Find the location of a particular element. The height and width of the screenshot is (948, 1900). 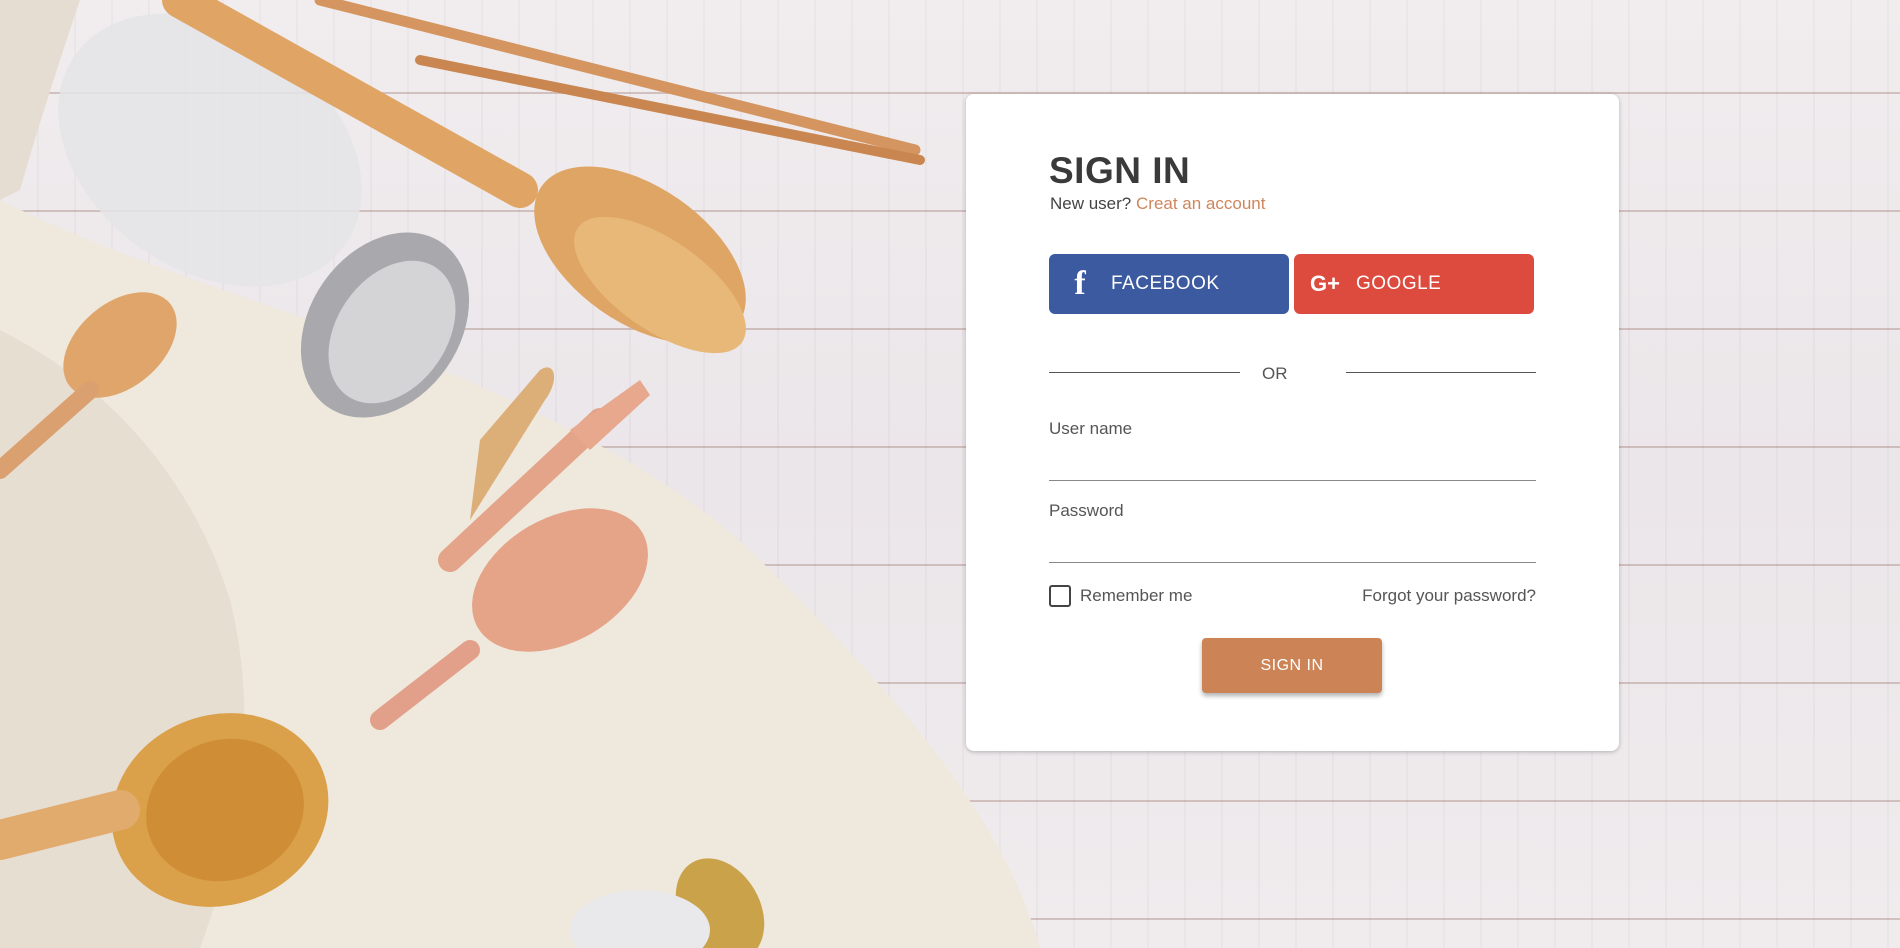

google-button-label: GOOGLE is located at coordinates (1399, 283).